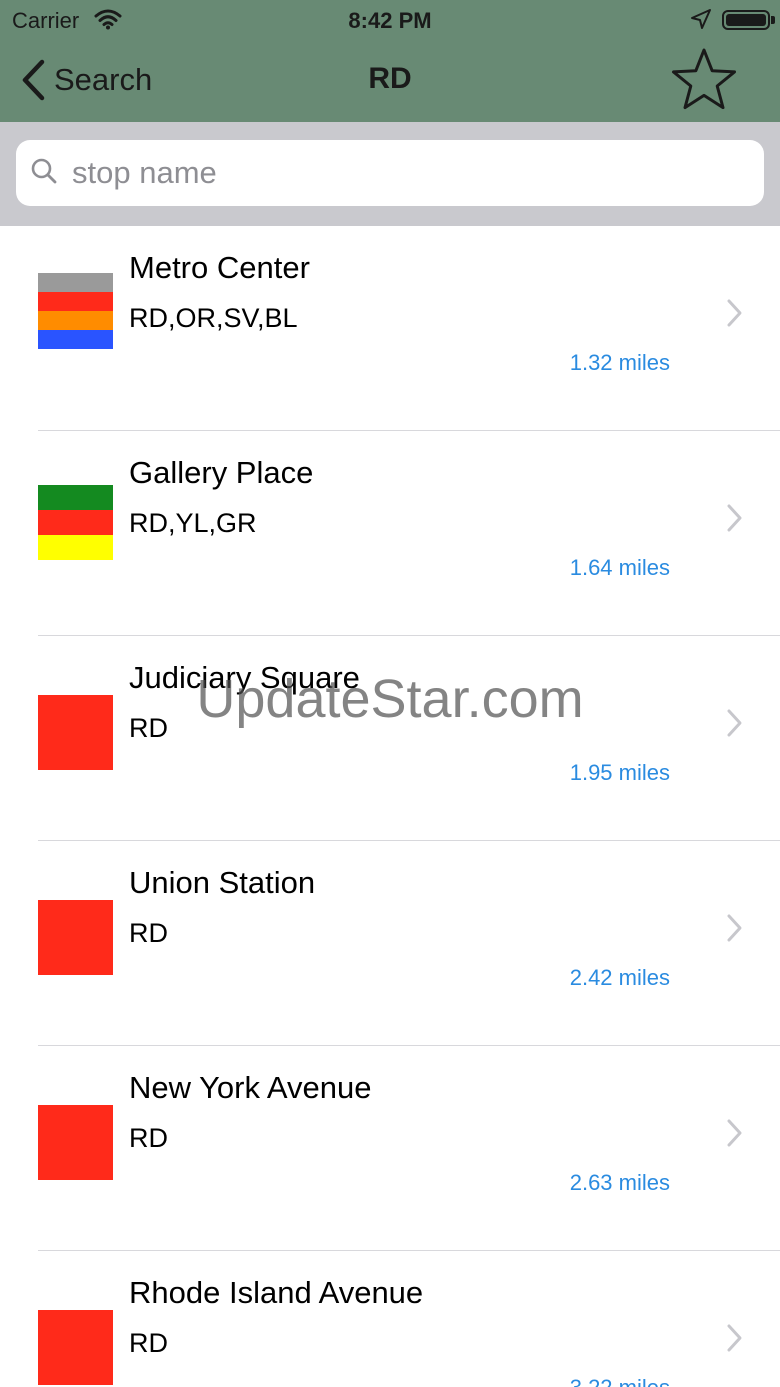 This screenshot has width=780, height=1387. I want to click on favorite-button, so click(704, 80).